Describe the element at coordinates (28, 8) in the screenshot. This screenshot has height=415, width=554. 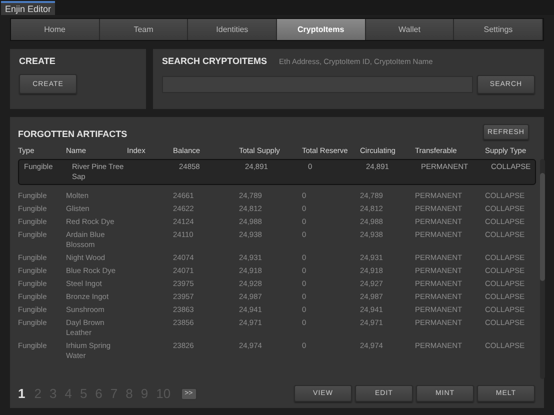
I see `window-title: Enjin Editor` at that location.